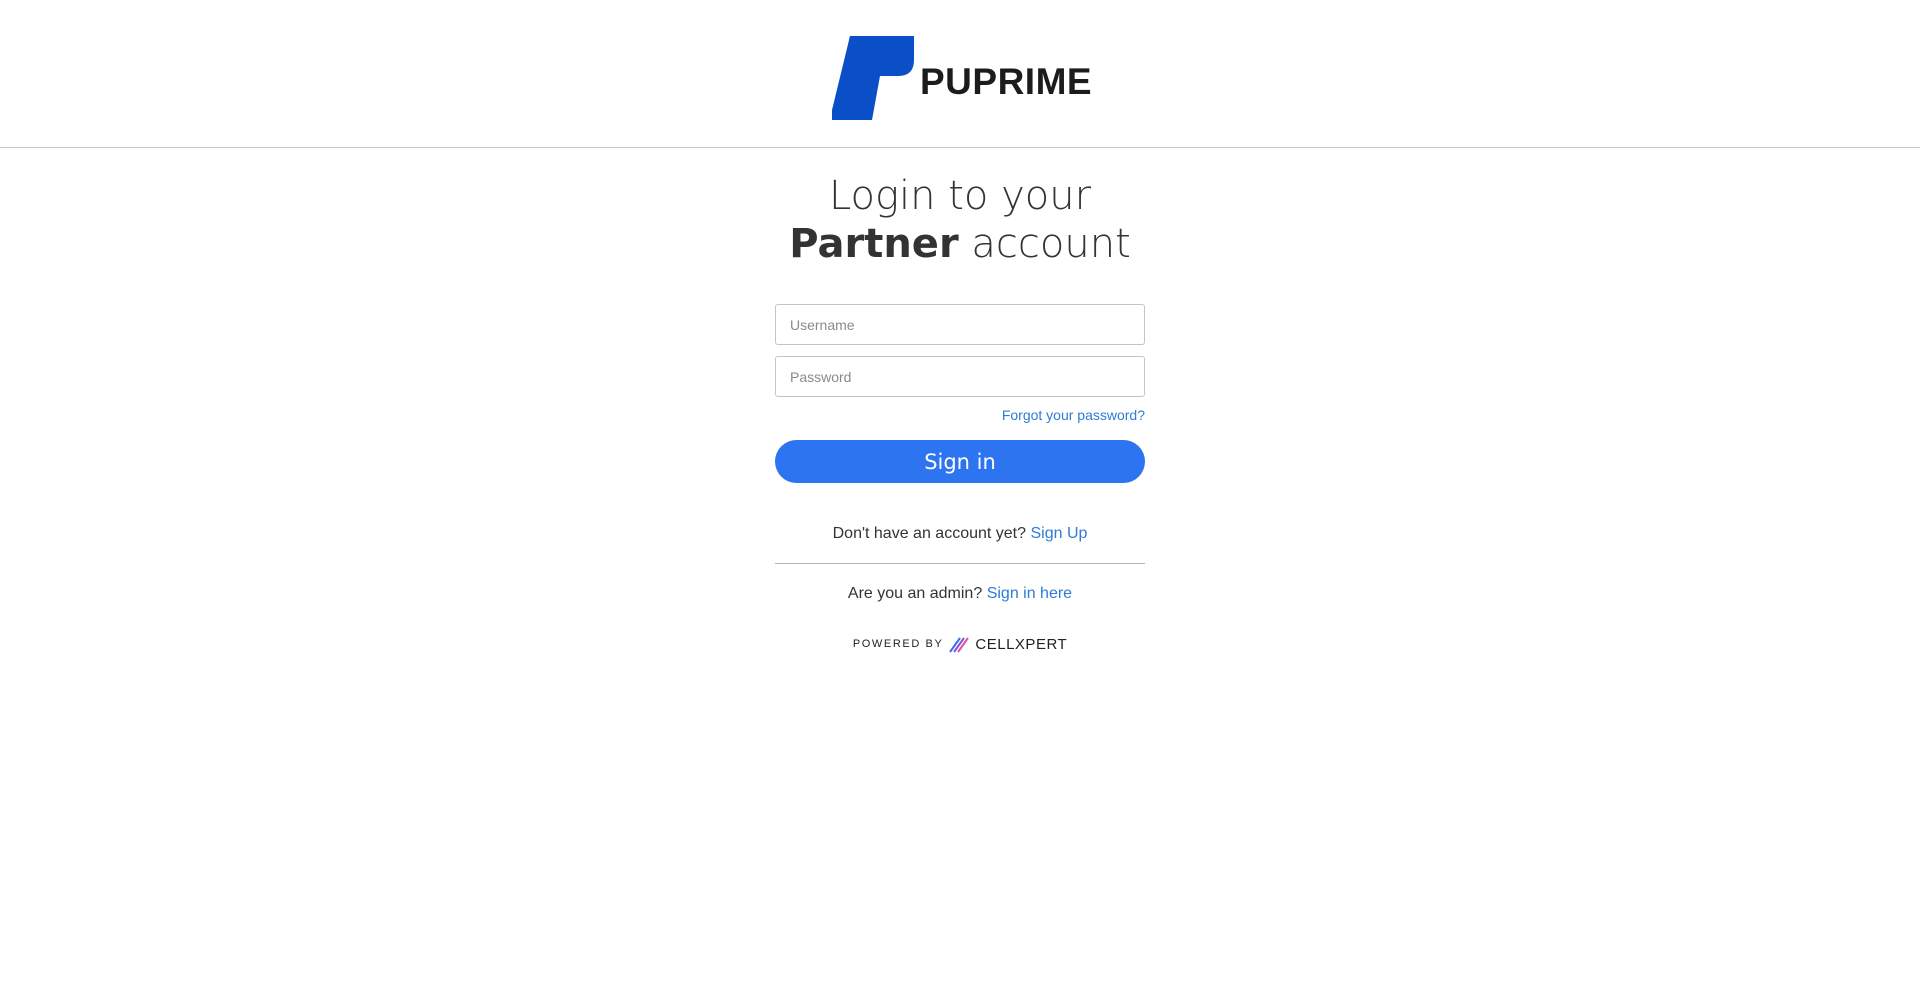 Image resolution: width=1920 pixels, height=993 pixels. Describe the element at coordinates (960, 244) in the screenshot. I see `title-line-2: Partner account` at that location.